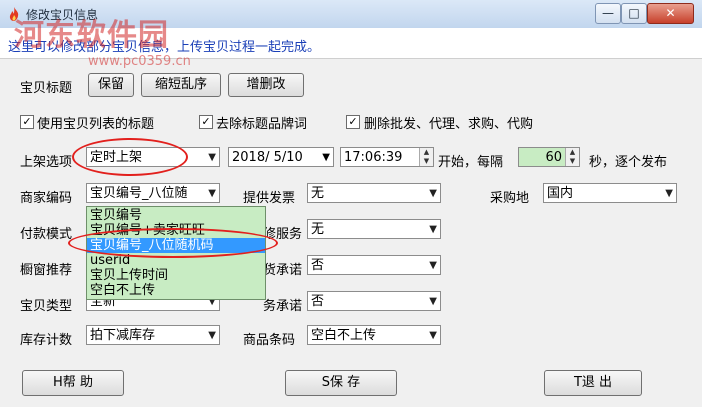 This screenshot has height=407, width=702. I want to click on remove-words-checkbox: ✓, so click(353, 122).